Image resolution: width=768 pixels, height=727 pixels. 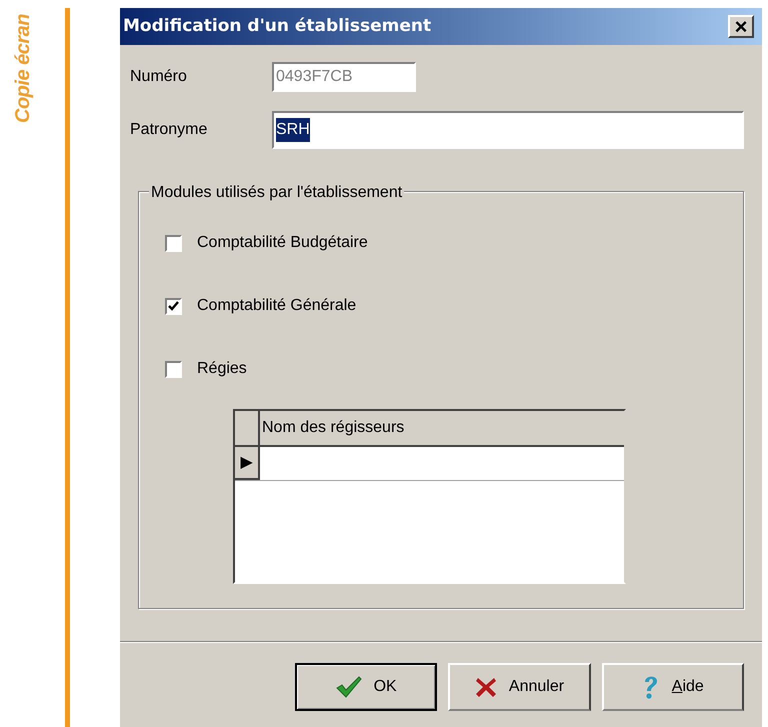 What do you see at coordinates (282, 243) in the screenshot?
I see `checkbox-label: Comptabilité Budgétaire` at bounding box center [282, 243].